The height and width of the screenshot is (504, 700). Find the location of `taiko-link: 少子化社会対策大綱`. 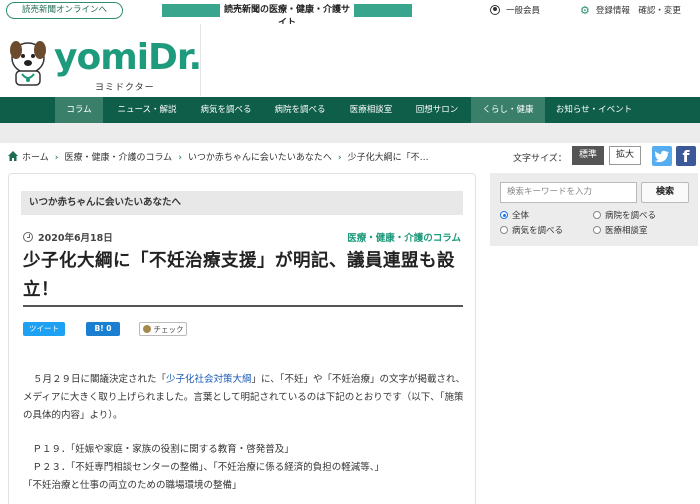

taiko-link: 少子化社会対策大綱 is located at coordinates (209, 379).